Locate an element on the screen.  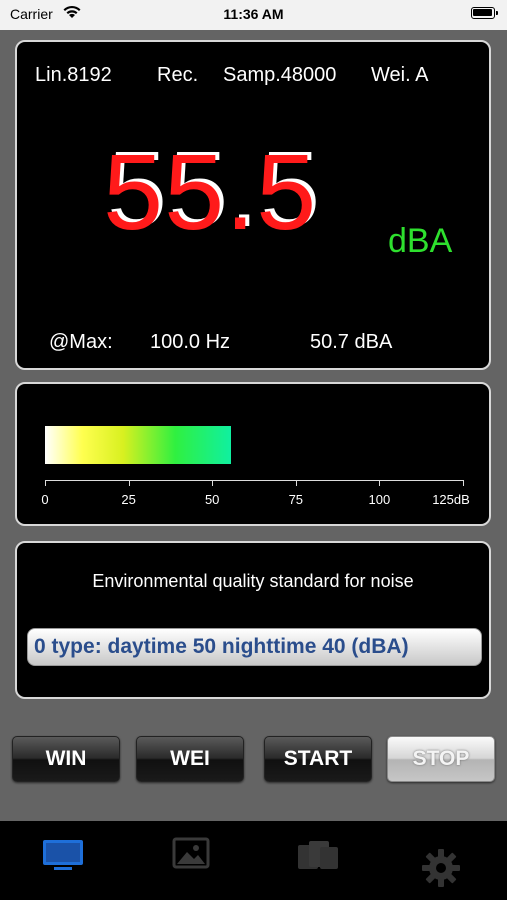
status-bar: Carrier 11:36 AM is located at coordinates (253, 15).